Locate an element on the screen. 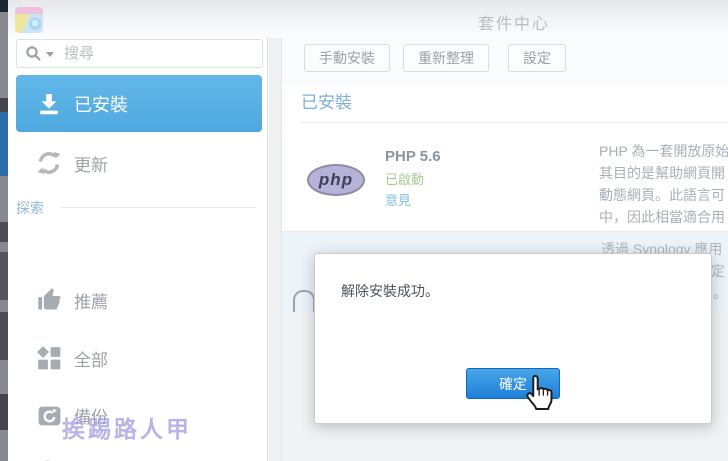 The image size is (728, 461). sidebar-item-label: 已安裝 is located at coordinates (101, 104).